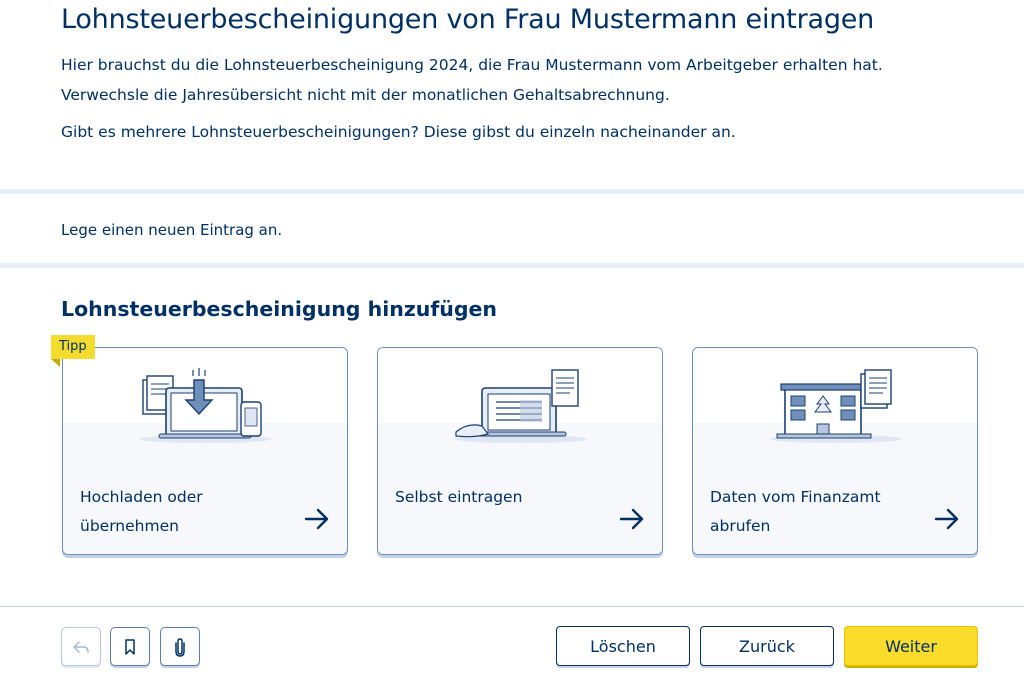  What do you see at coordinates (836, 406) in the screenshot?
I see `tax-office-illustration` at bounding box center [836, 406].